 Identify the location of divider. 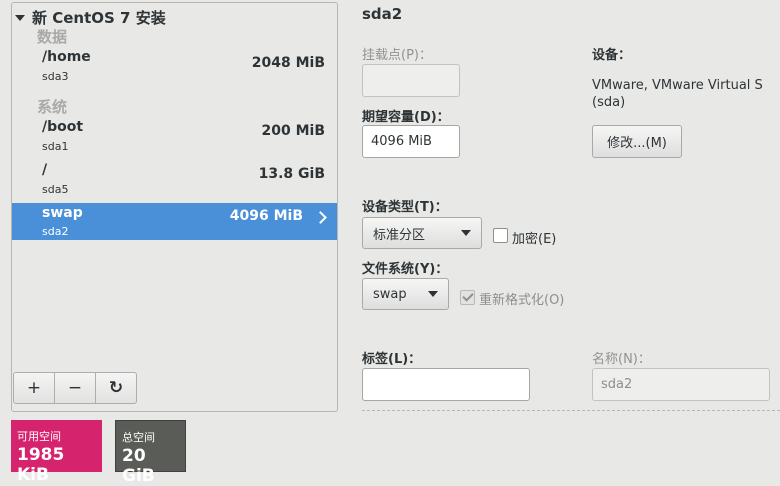
(571, 410).